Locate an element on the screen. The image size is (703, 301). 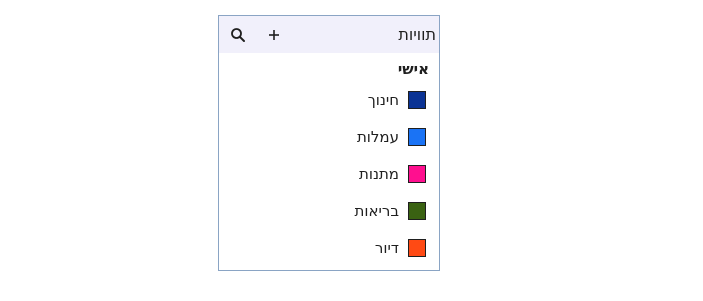
label-text: מתנות is located at coordinates (379, 173).